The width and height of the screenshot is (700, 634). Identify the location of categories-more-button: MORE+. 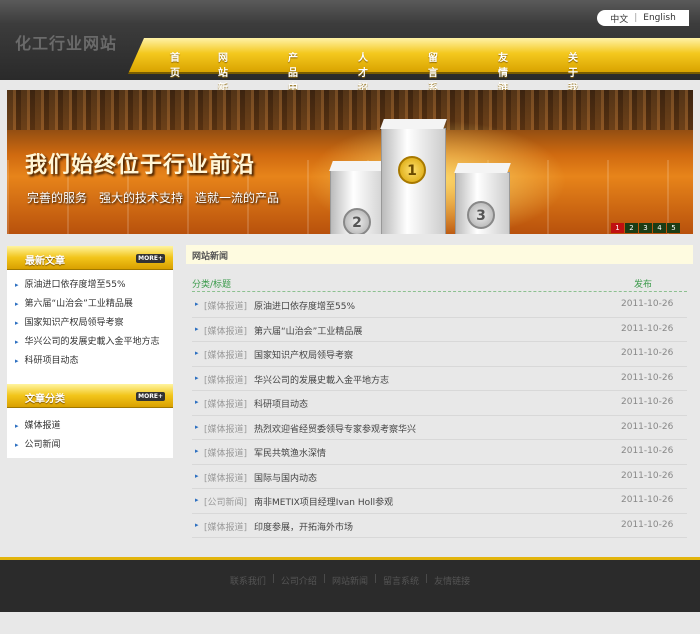
(150, 396).